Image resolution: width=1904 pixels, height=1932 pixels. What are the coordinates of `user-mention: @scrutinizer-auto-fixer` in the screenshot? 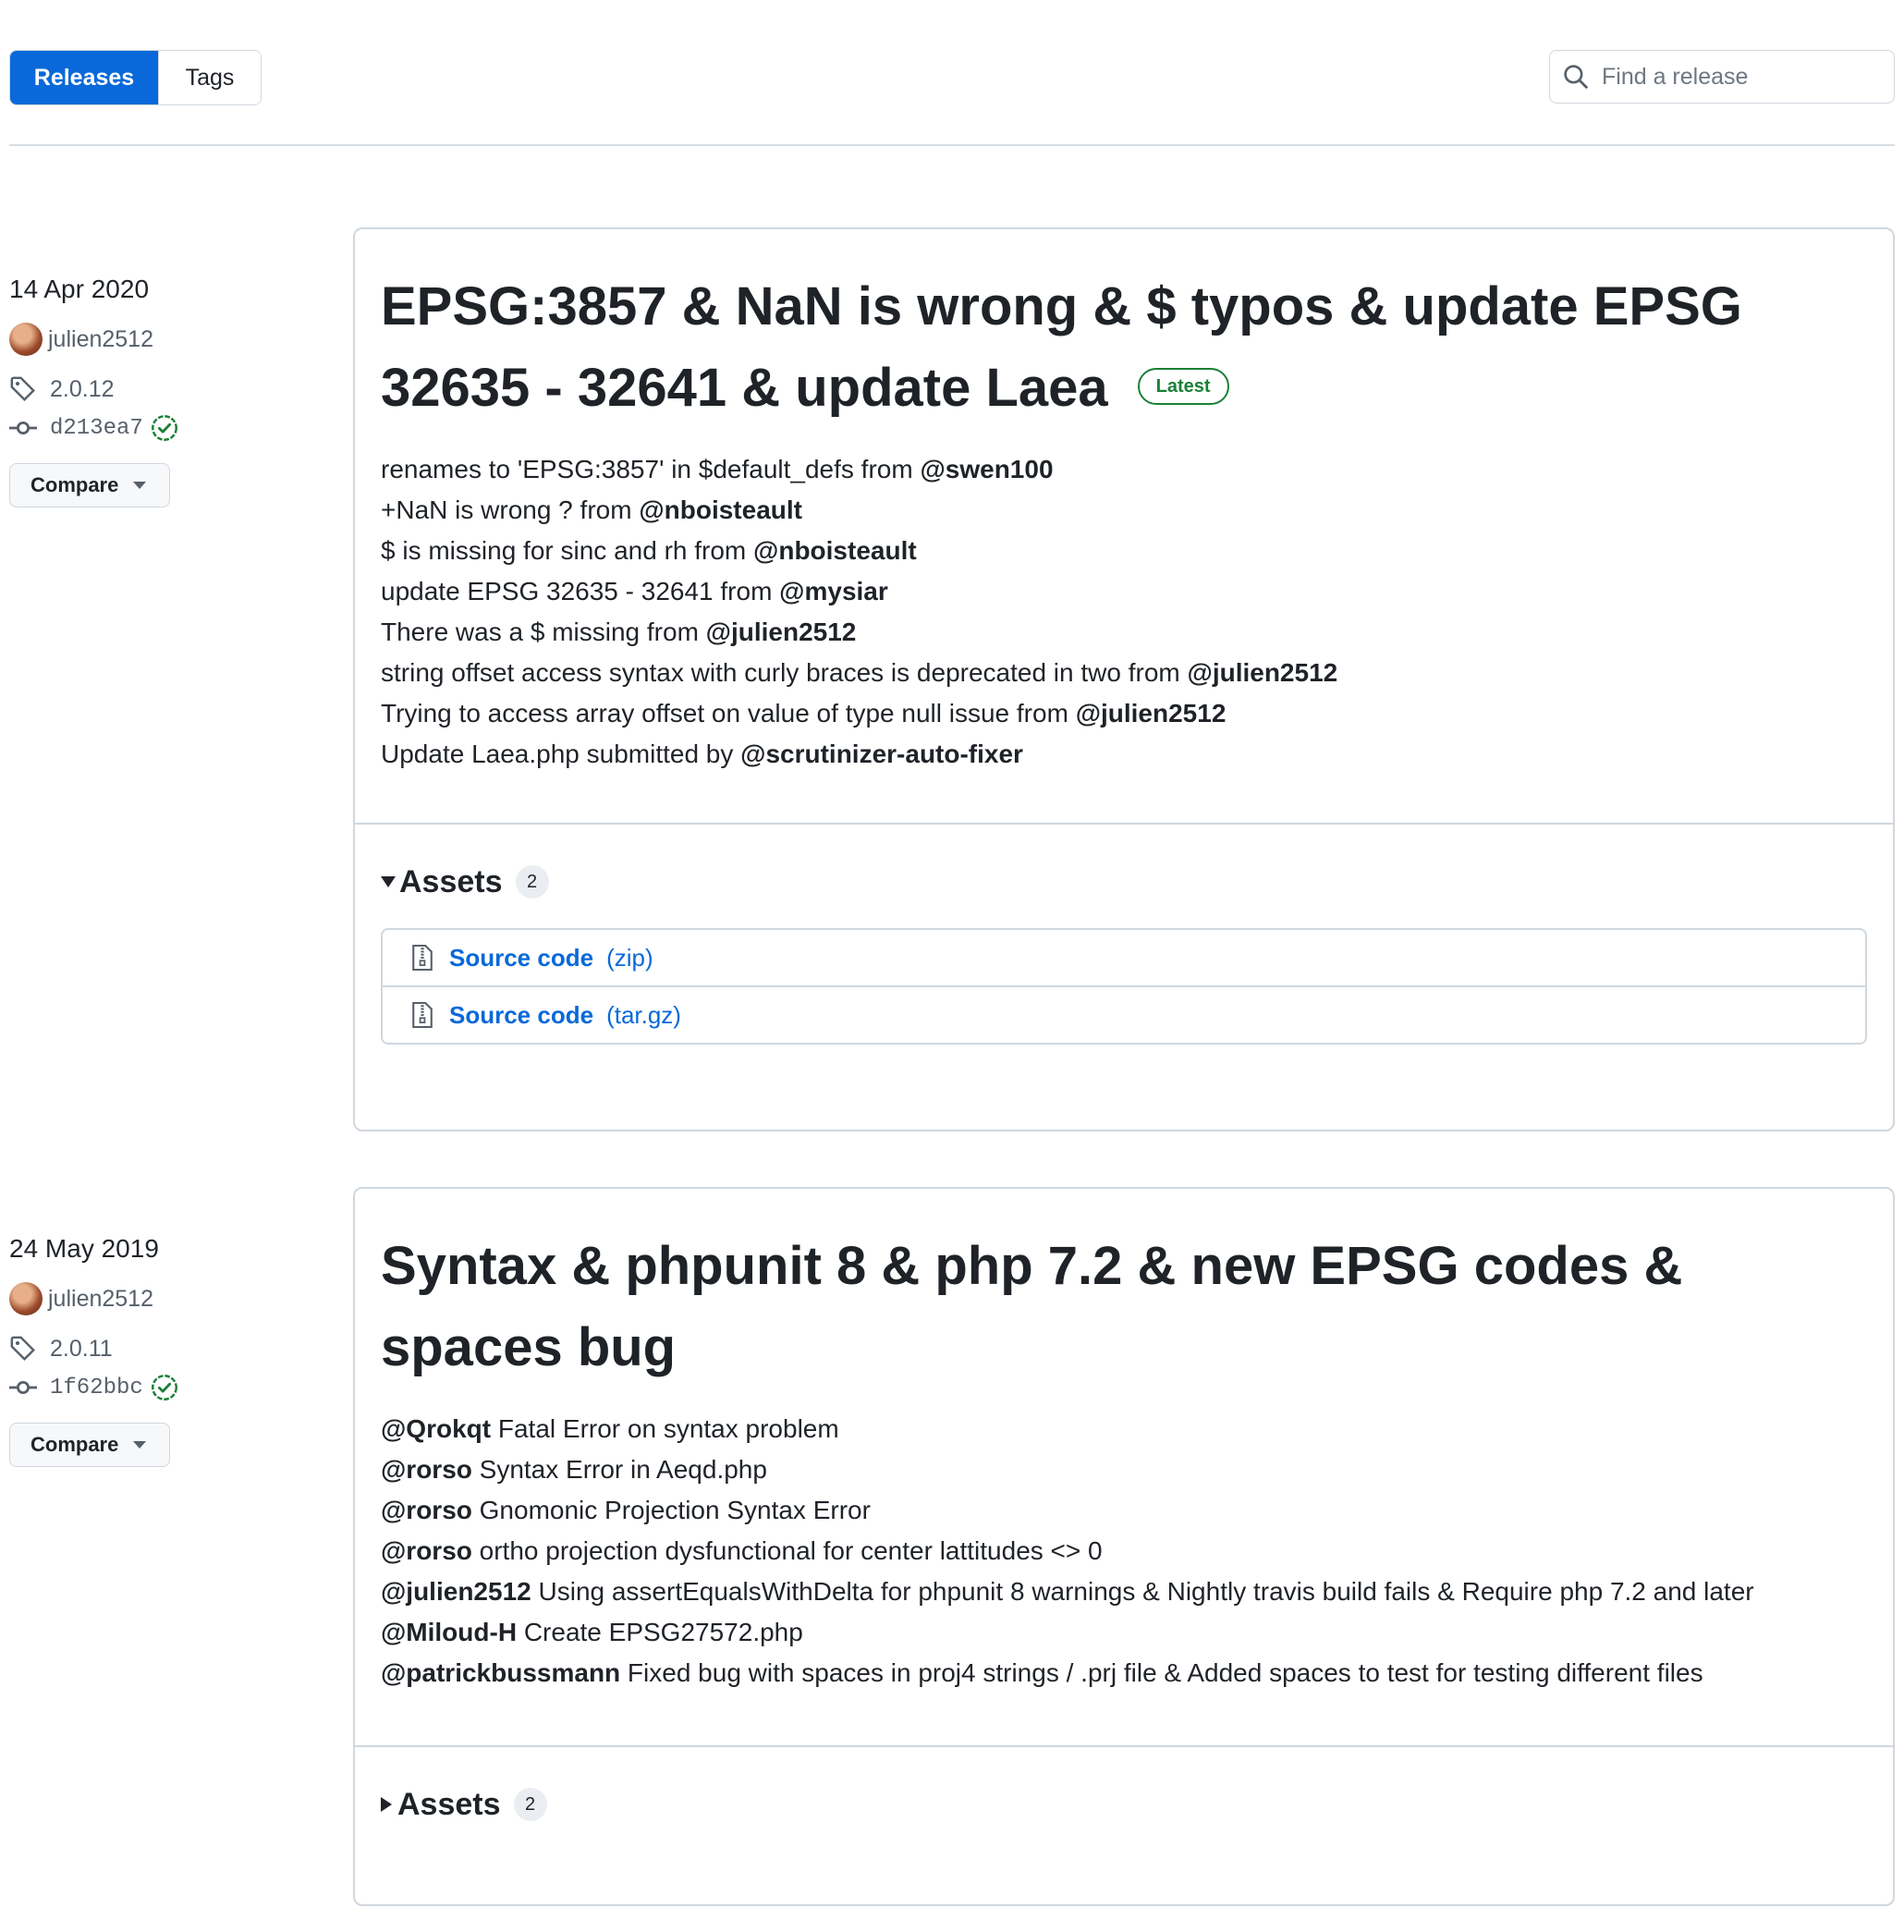 It's located at (881, 754).